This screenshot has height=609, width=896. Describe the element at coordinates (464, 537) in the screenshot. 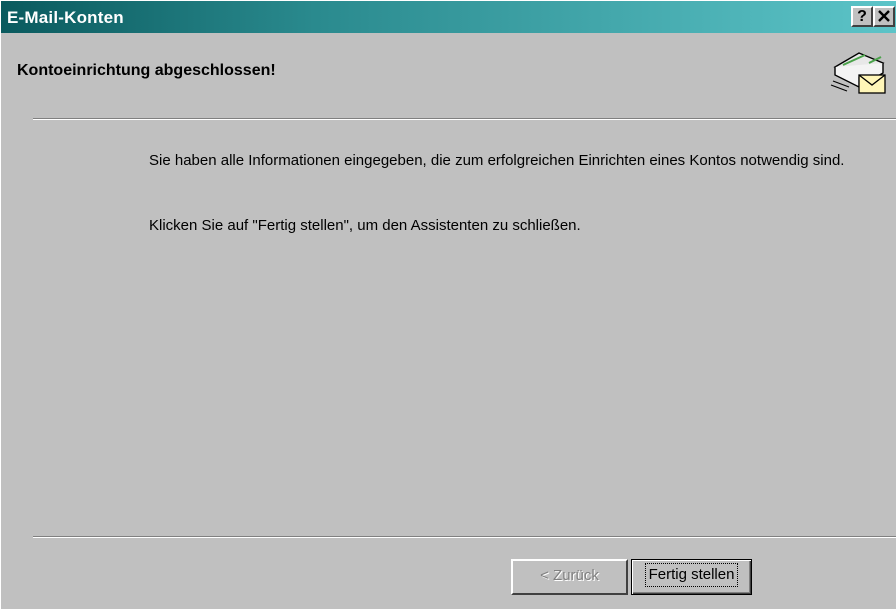

I see `footer-divider` at that location.